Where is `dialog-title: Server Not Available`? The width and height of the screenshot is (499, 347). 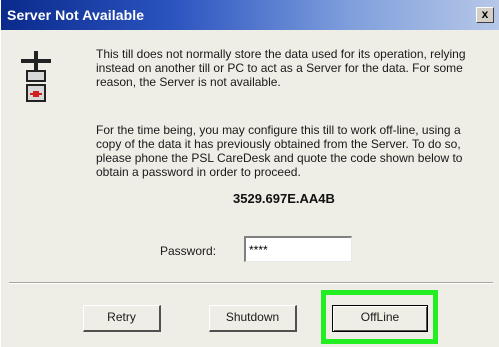 dialog-title: Server Not Available is located at coordinates (76, 15).